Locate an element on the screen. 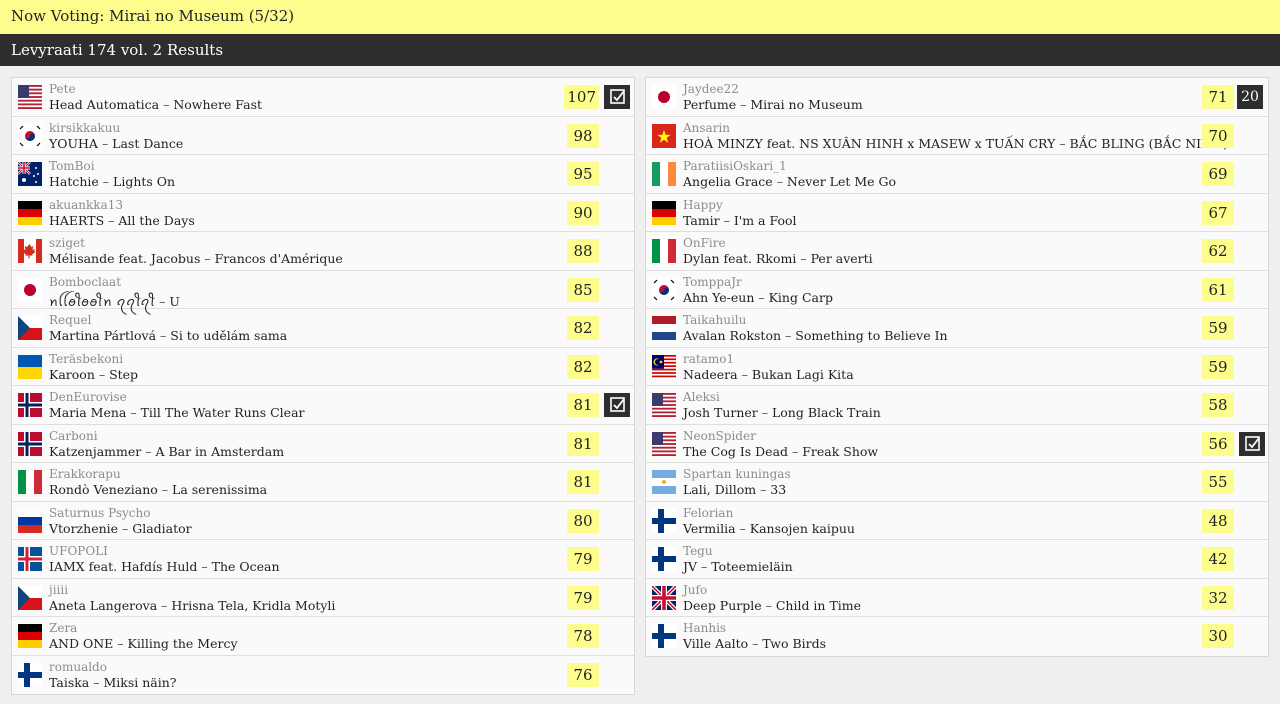 The height and width of the screenshot is (704, 1280). score-badge: 107 is located at coordinates (581, 97).